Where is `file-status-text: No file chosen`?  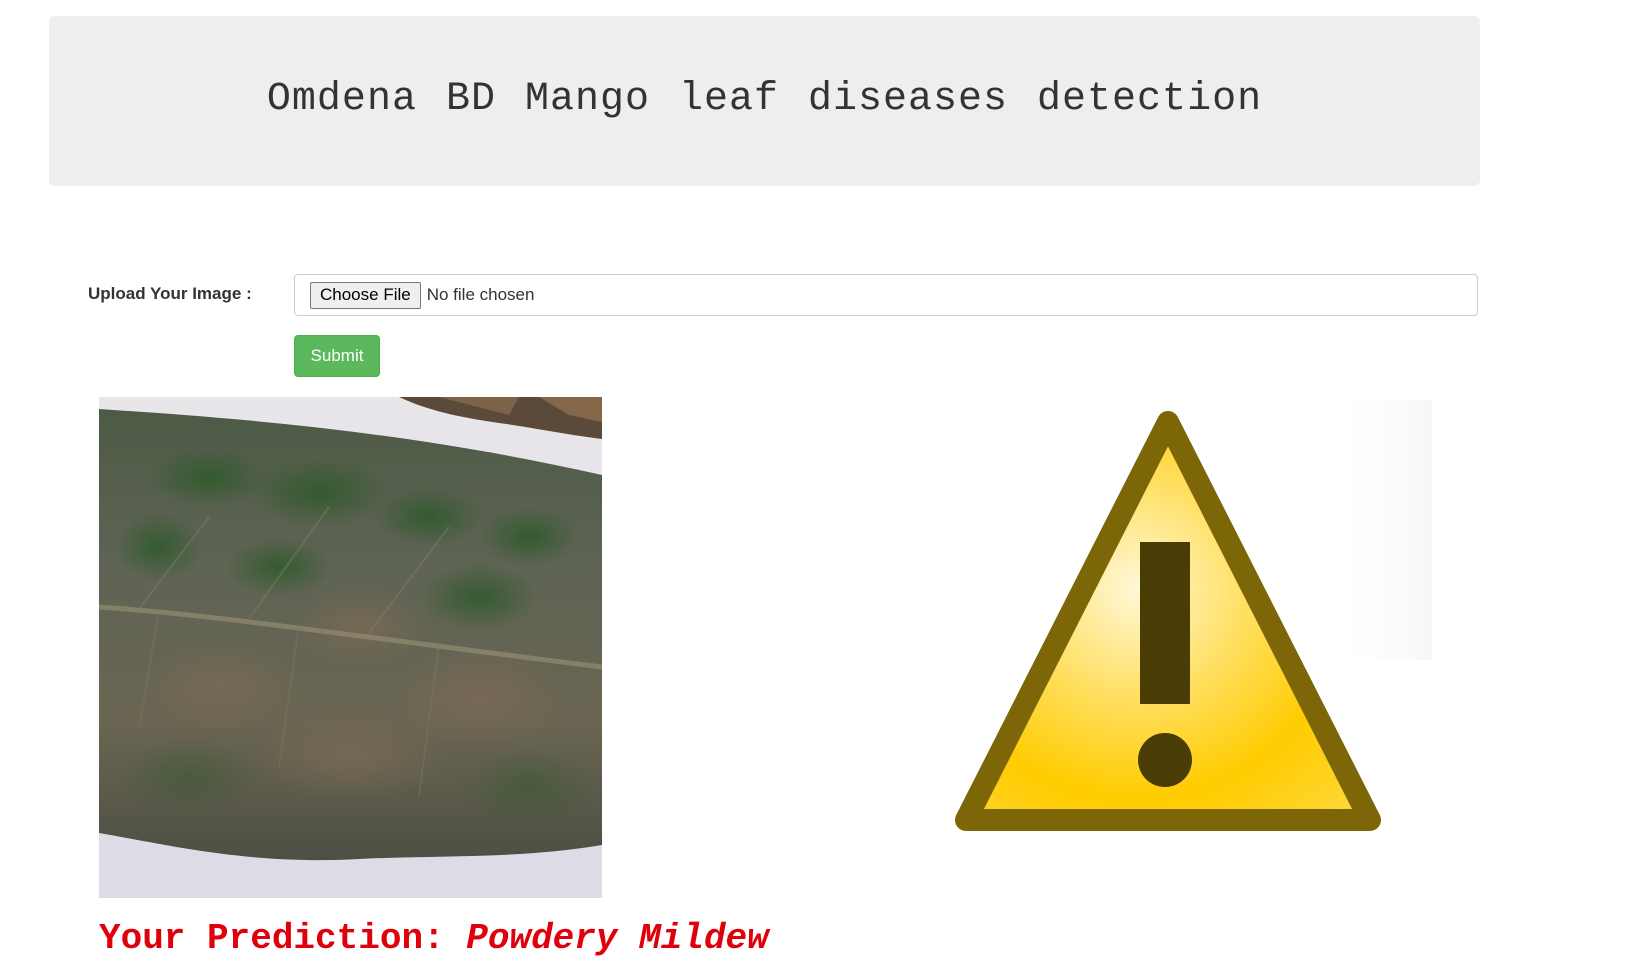 file-status-text: No file chosen is located at coordinates (480, 294).